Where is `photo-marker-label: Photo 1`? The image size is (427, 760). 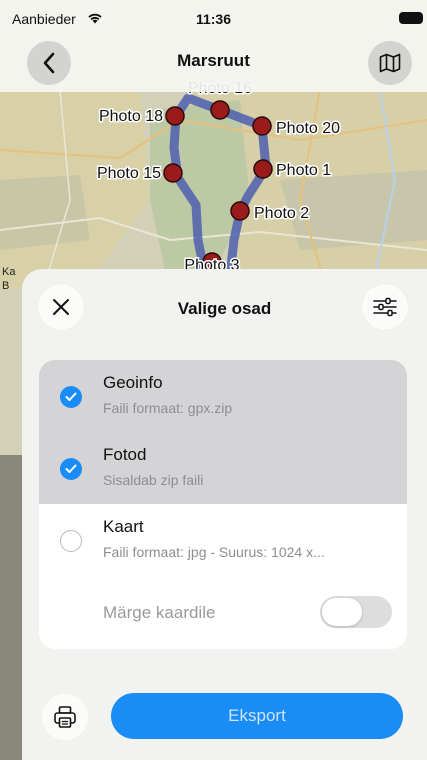 photo-marker-label: Photo 1 is located at coordinates (303, 170).